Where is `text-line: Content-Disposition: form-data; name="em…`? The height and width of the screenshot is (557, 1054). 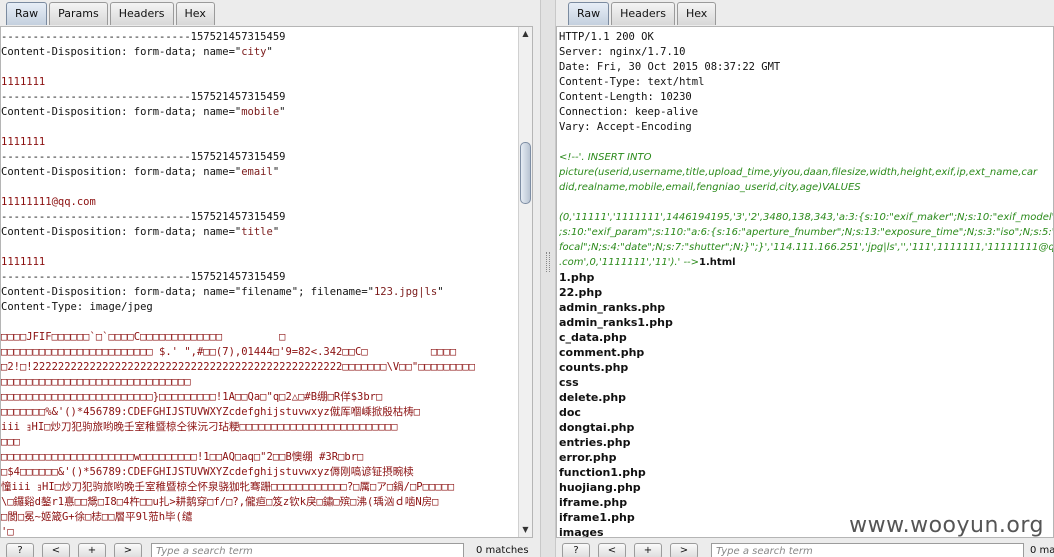 text-line: Content-Disposition: form-data; name="em… is located at coordinates (140, 172).